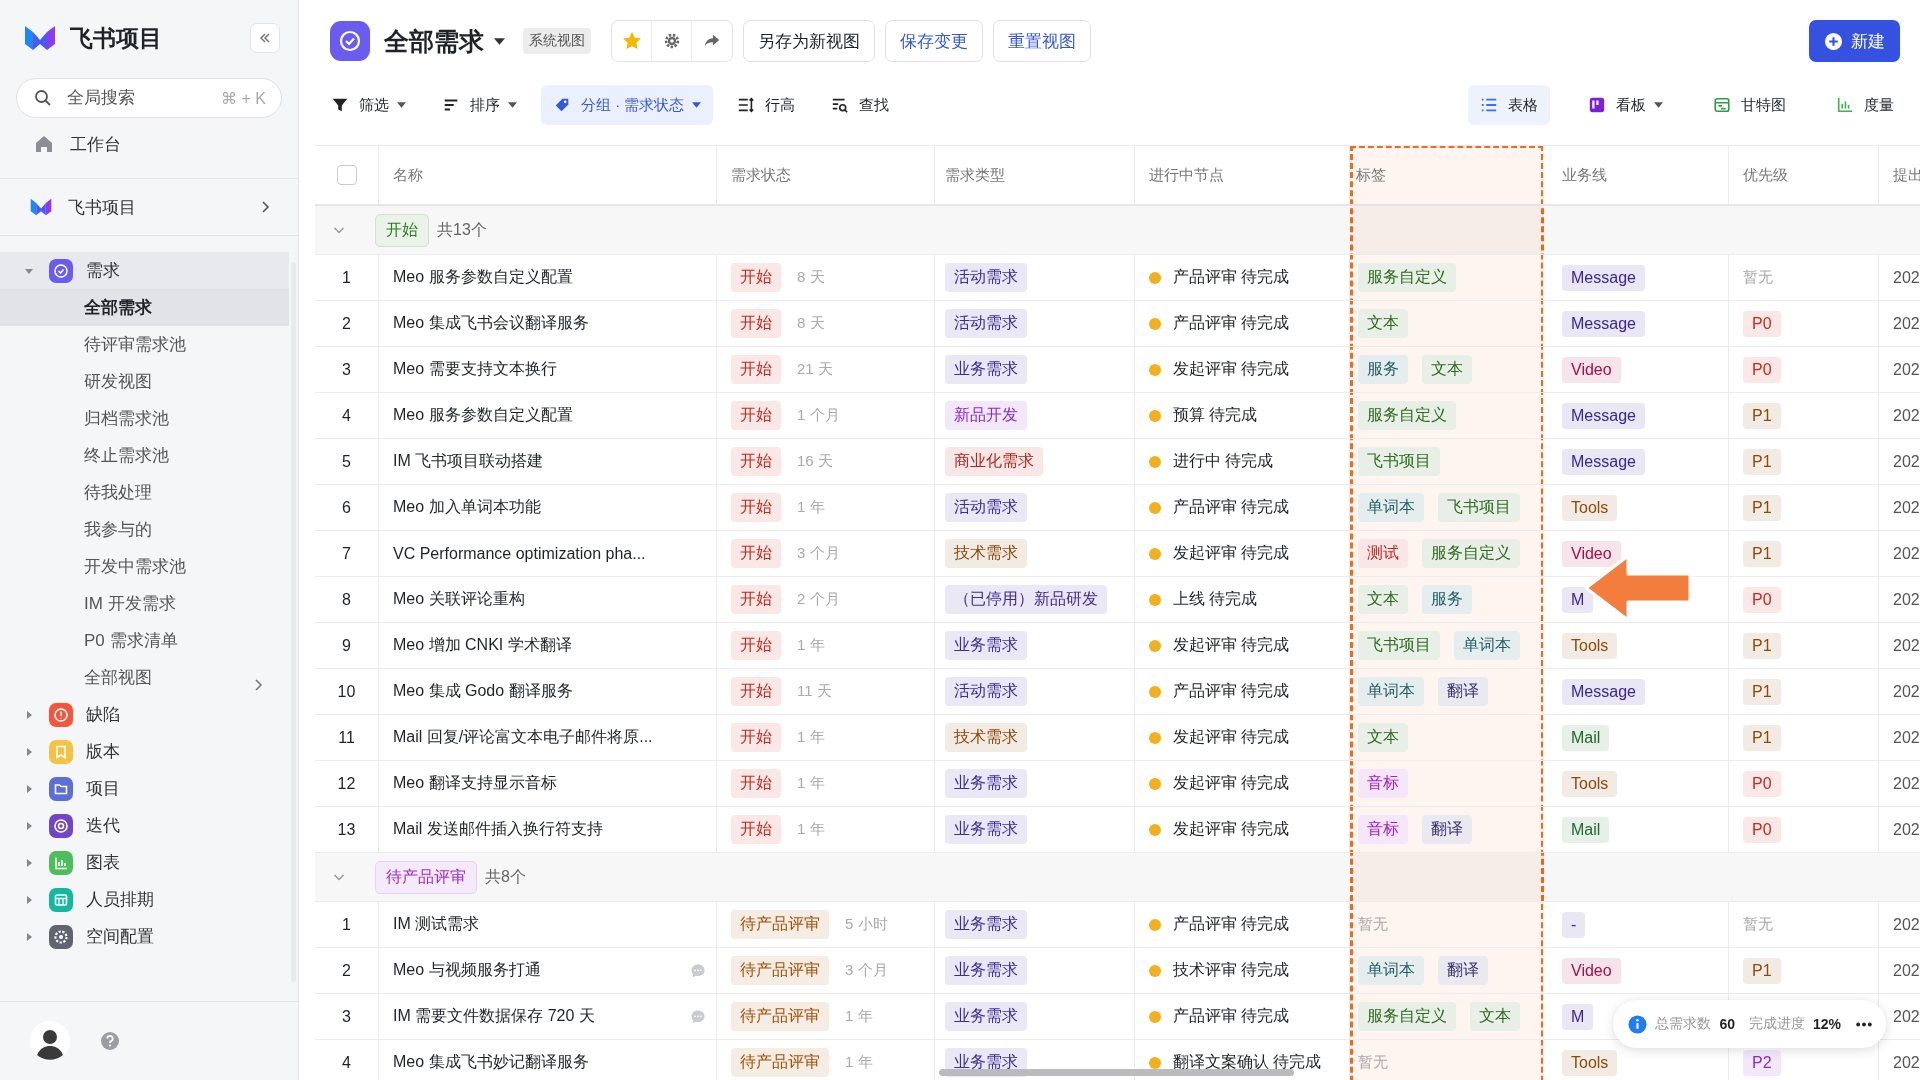 The height and width of the screenshot is (1080, 1920). I want to click on nav-item: 需求, so click(144, 270).